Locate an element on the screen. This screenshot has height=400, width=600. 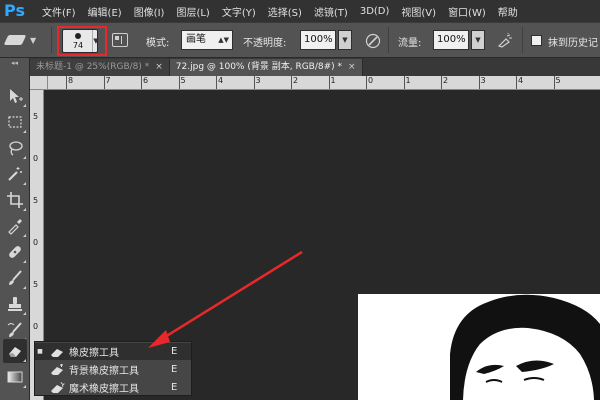
eyedropper-icon is located at coordinates (15, 227).